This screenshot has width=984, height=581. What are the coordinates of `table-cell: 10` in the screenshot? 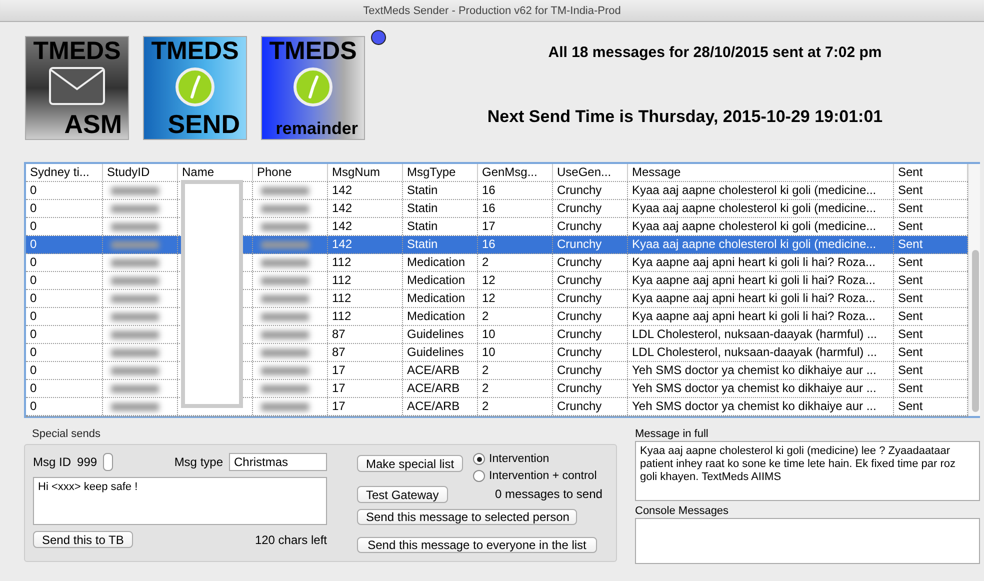 It's located at (515, 352).